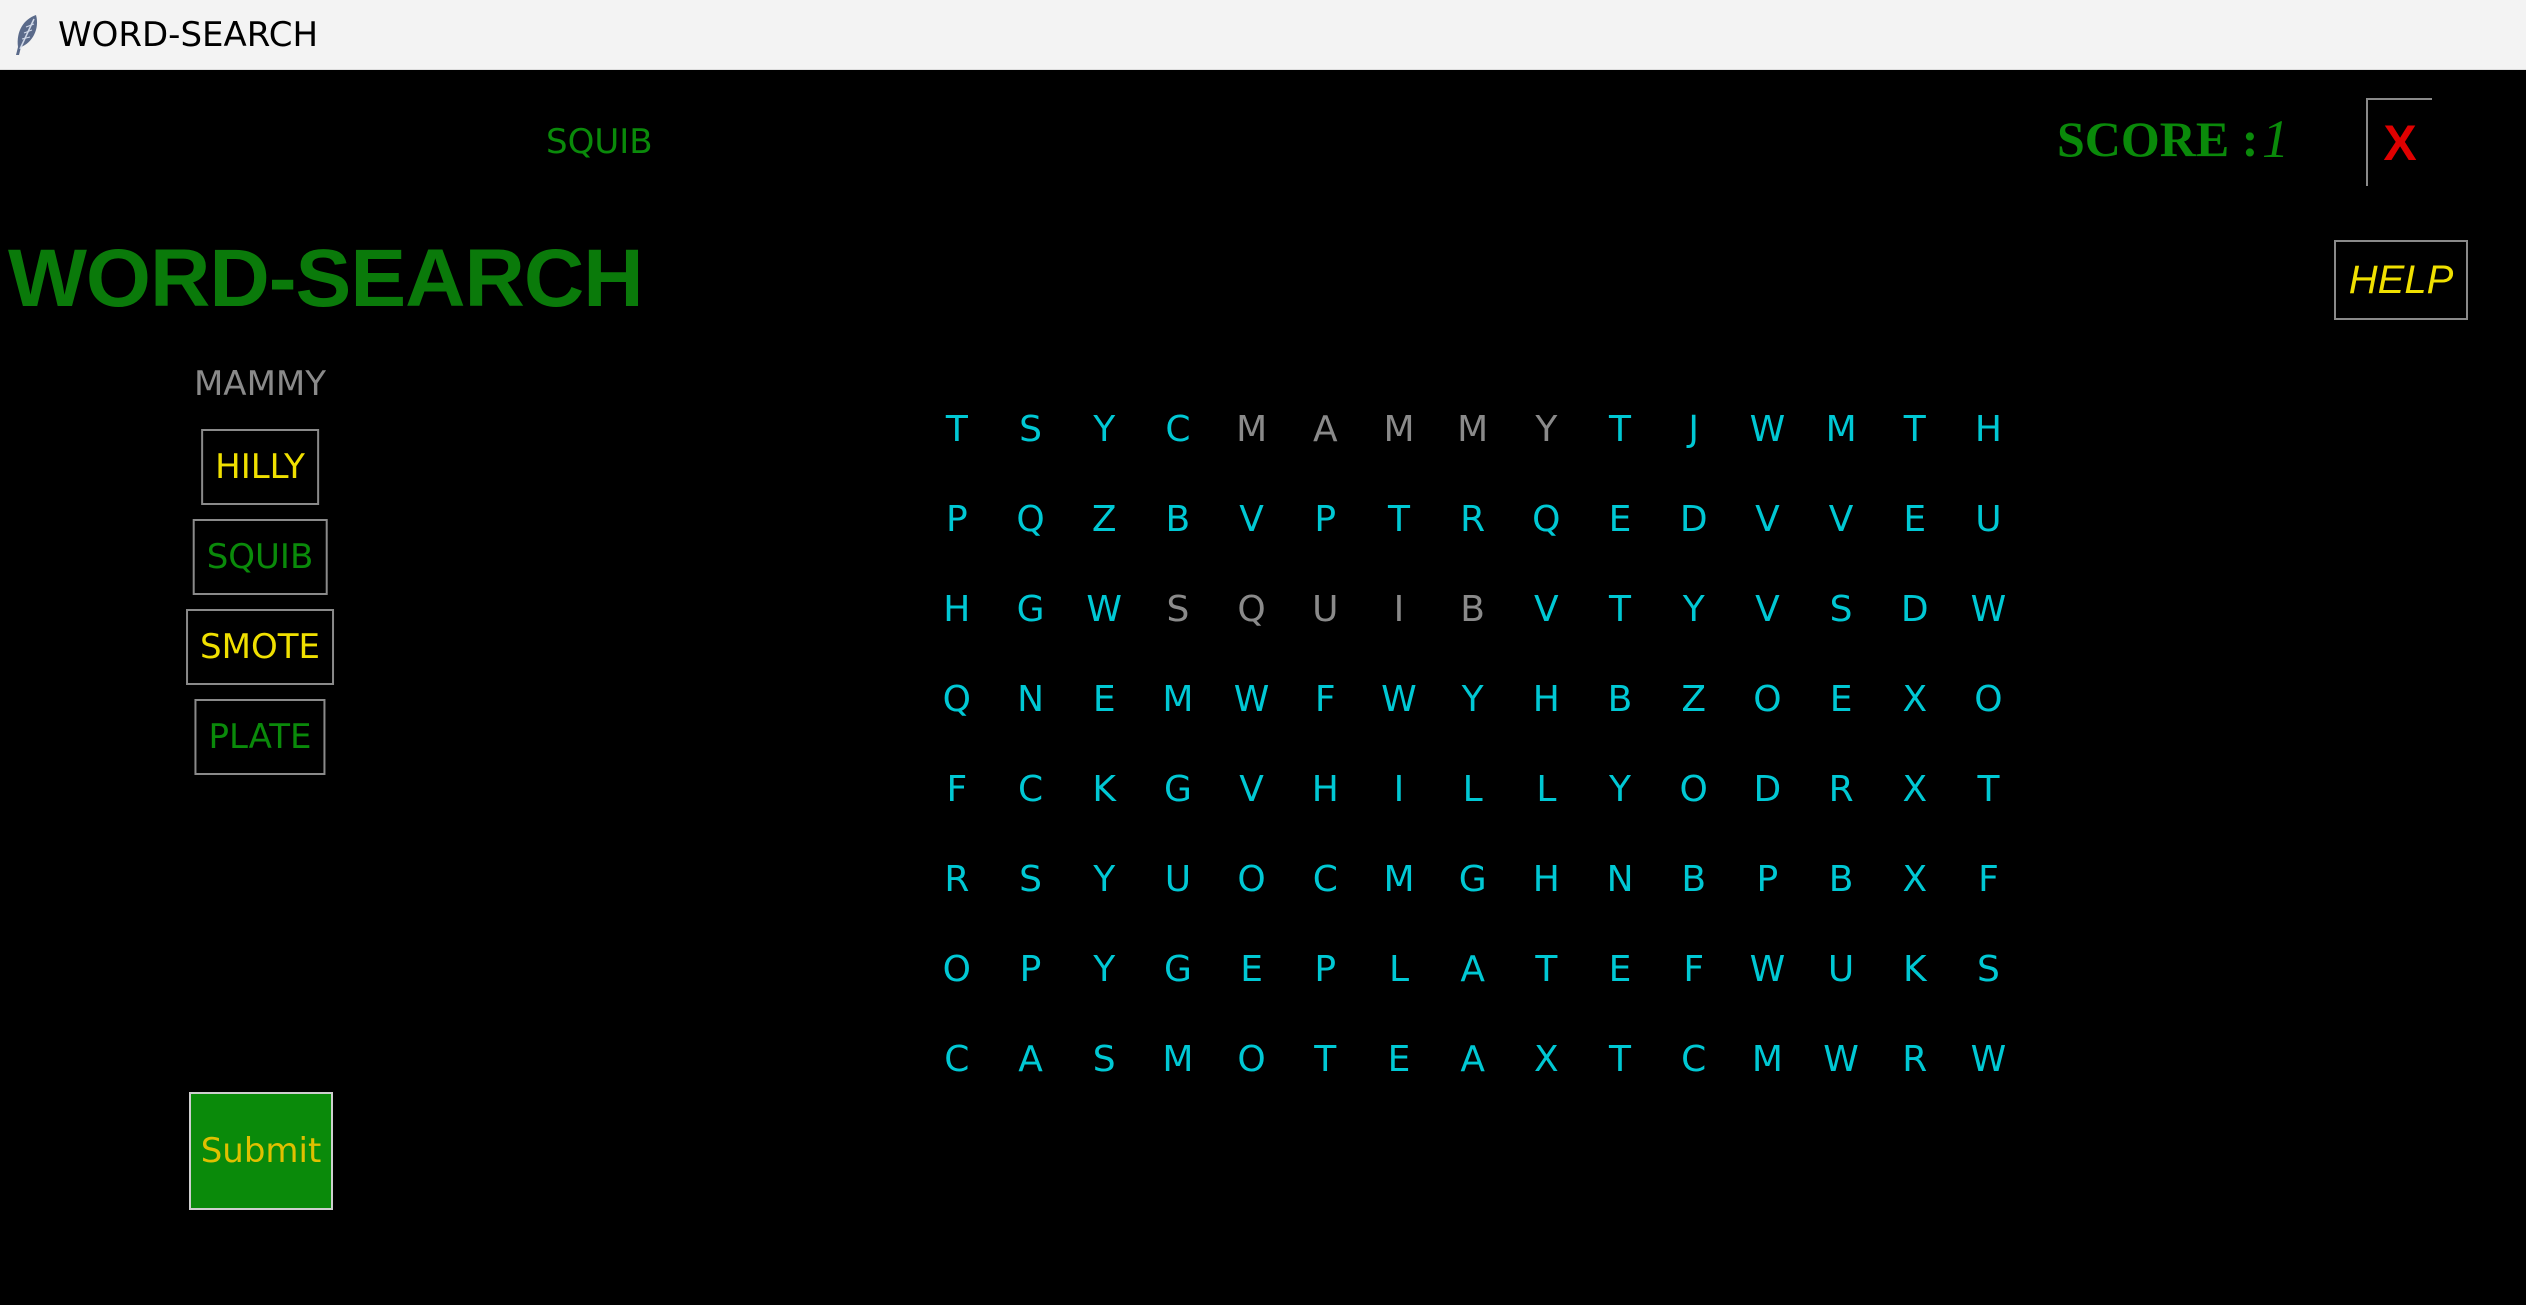  Describe the element at coordinates (2401, 280) in the screenshot. I see `help-button: HELP` at that location.